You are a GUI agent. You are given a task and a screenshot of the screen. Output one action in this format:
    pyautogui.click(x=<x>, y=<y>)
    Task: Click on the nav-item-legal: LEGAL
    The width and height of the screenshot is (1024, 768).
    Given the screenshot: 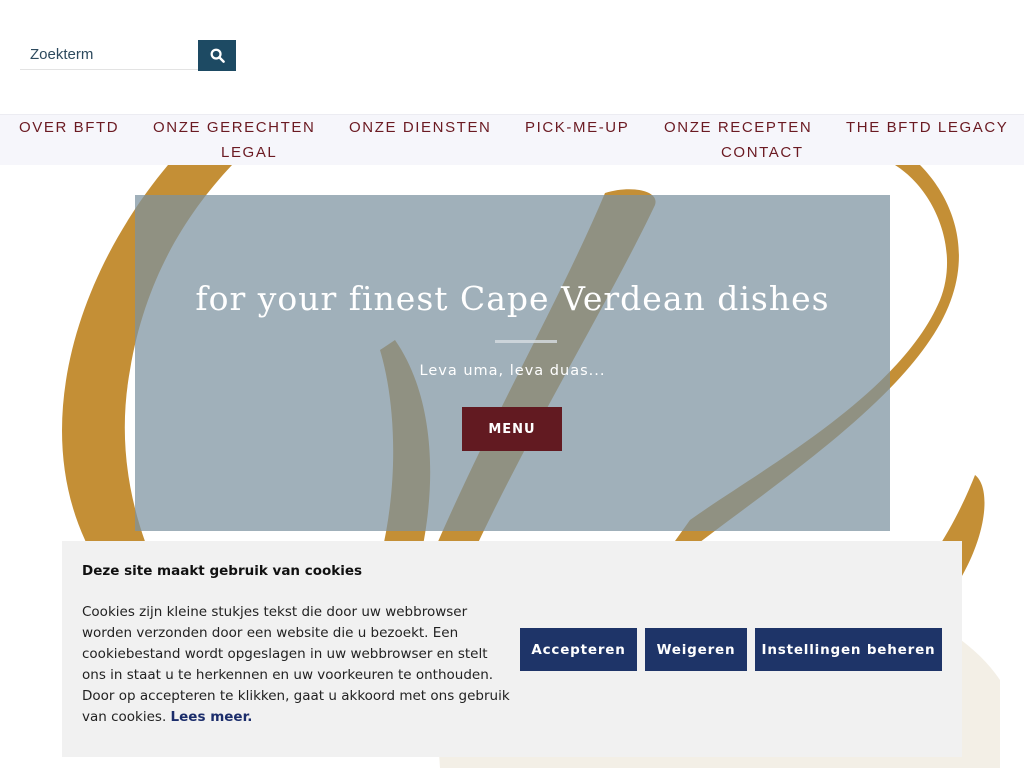 What is the action you would take?
    pyautogui.click(x=249, y=152)
    